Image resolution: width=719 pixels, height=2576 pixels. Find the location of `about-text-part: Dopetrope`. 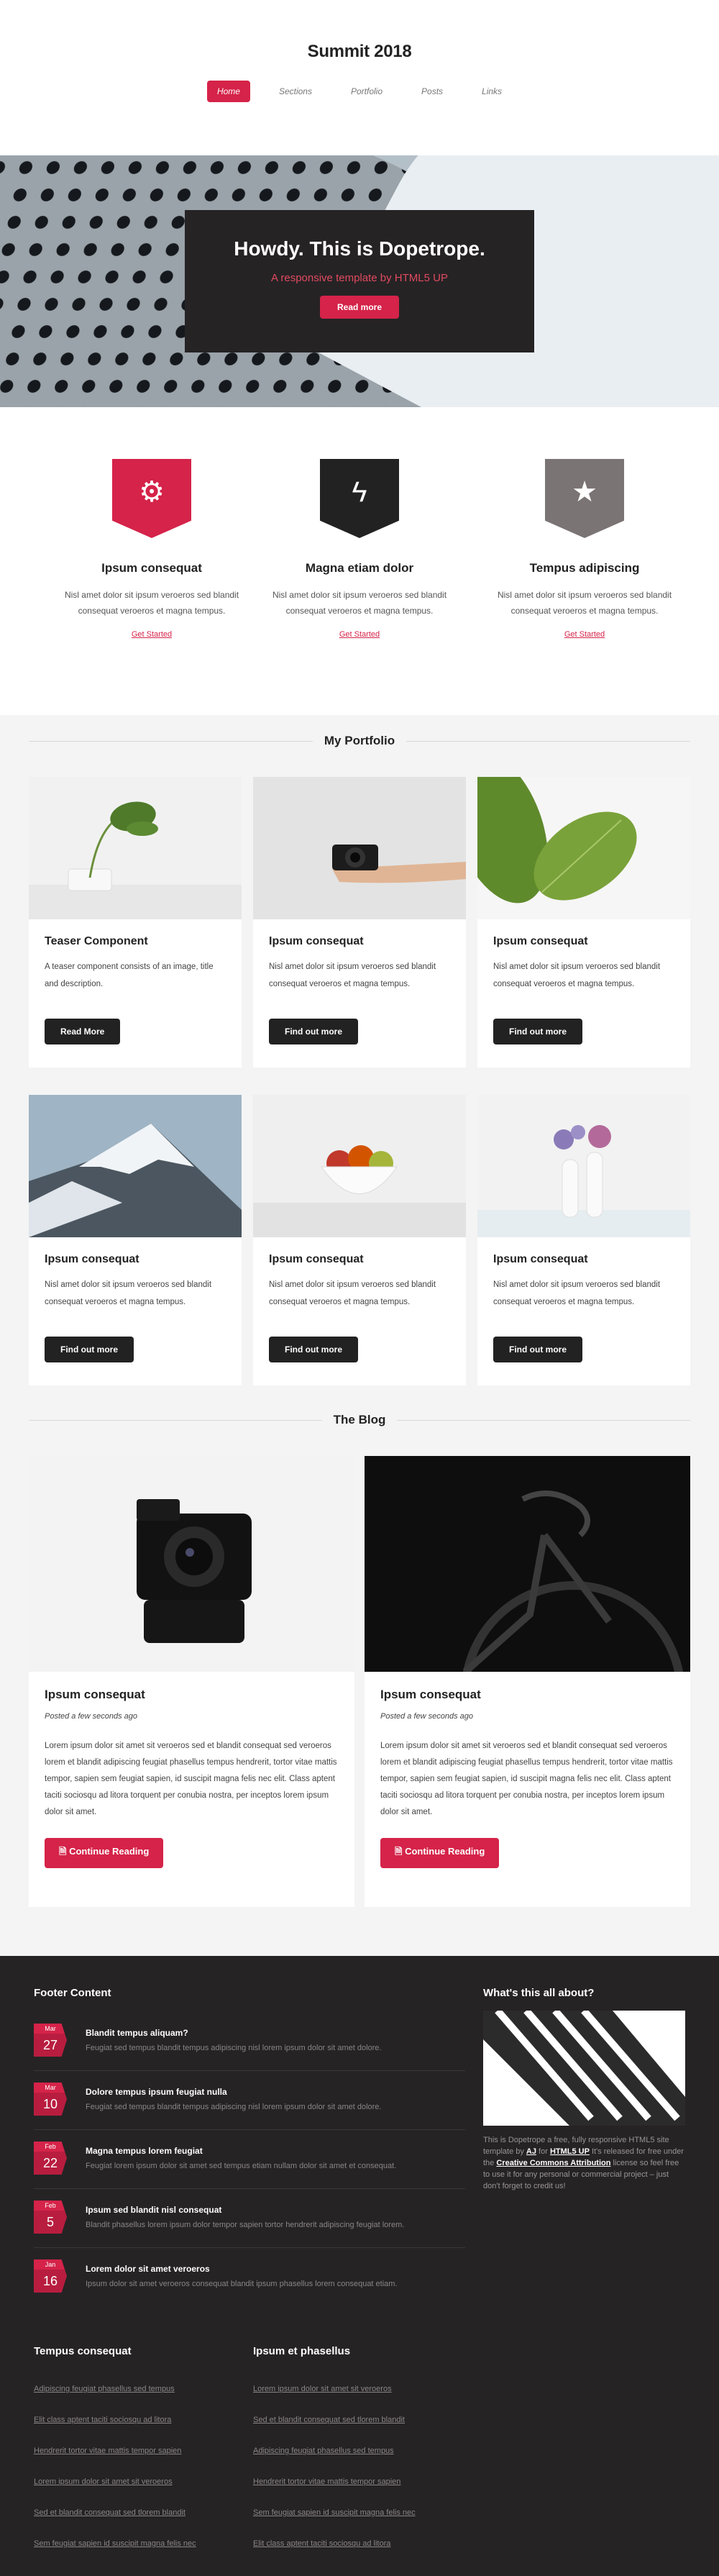

about-text-part: Dopetrope is located at coordinates (527, 2140).